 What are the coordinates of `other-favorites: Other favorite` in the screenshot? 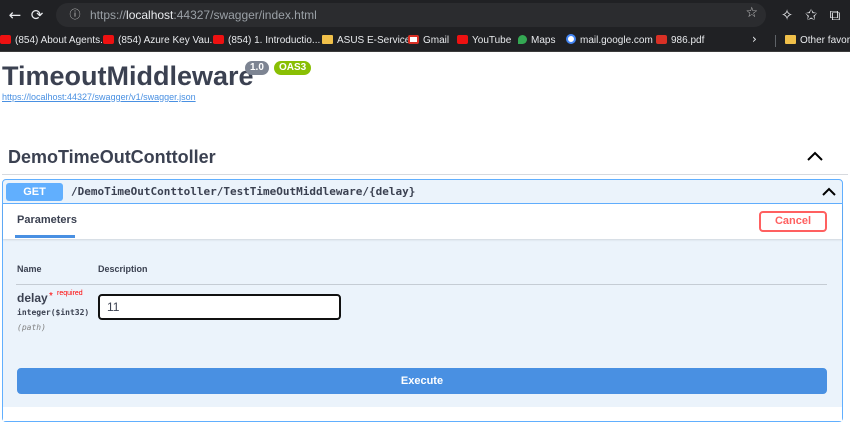 It's located at (817, 41).